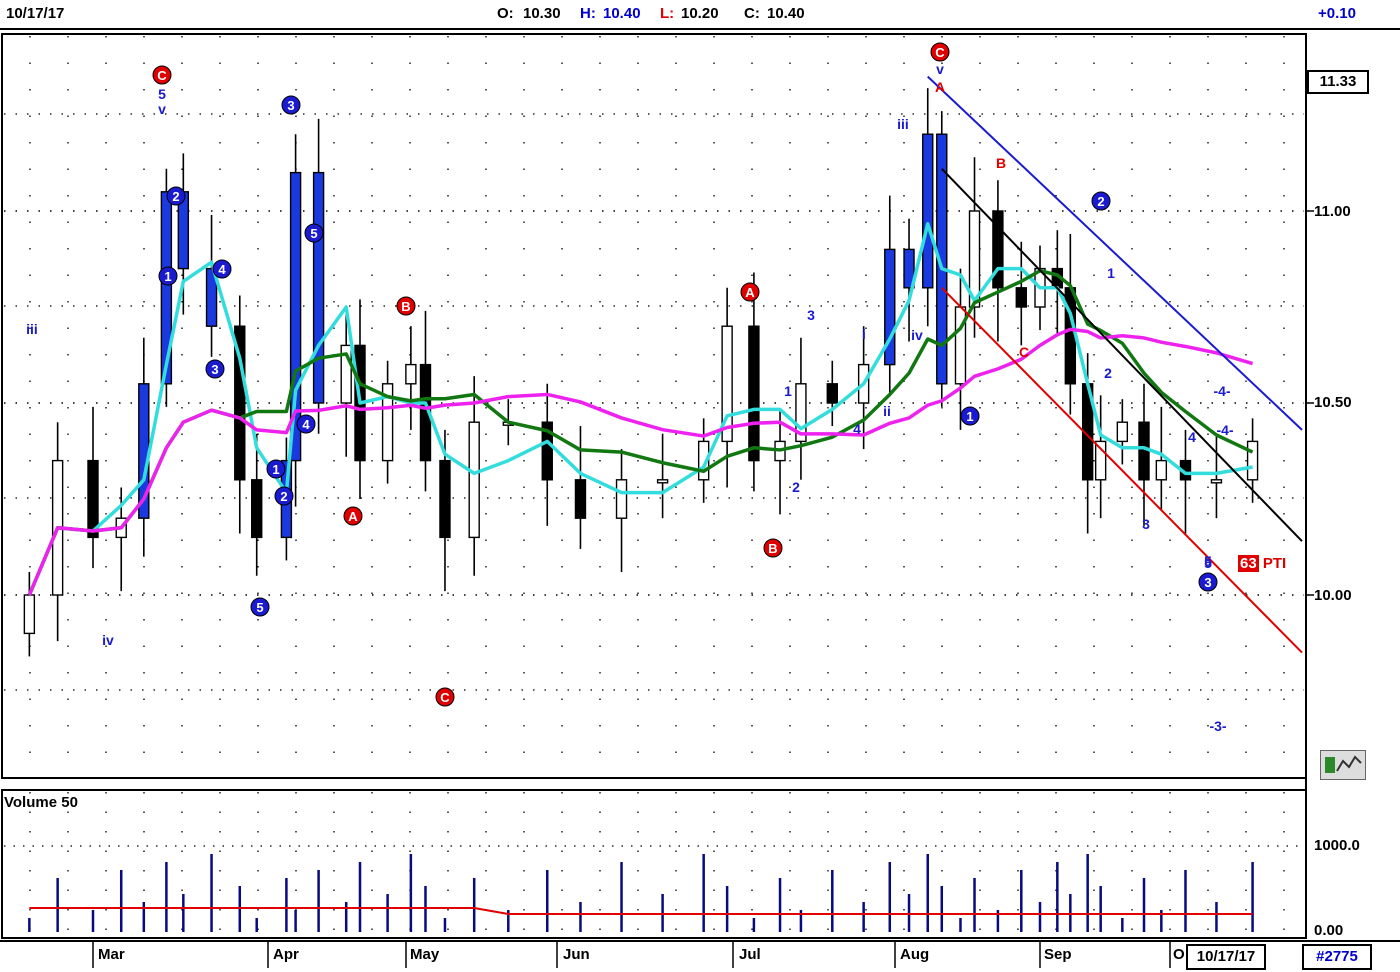  I want to click on settings-glyph-icon, so click(1343, 764).